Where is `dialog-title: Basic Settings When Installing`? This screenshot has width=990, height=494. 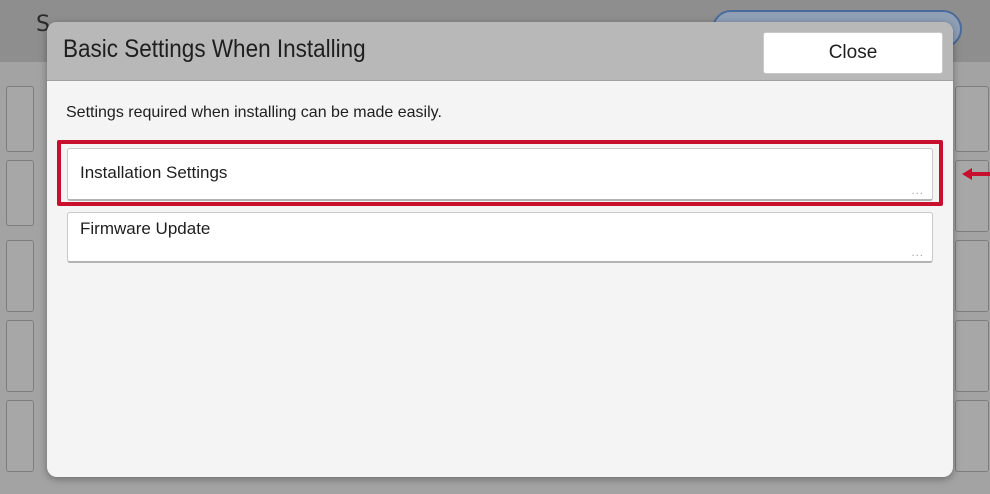
dialog-title: Basic Settings When Installing is located at coordinates (214, 49).